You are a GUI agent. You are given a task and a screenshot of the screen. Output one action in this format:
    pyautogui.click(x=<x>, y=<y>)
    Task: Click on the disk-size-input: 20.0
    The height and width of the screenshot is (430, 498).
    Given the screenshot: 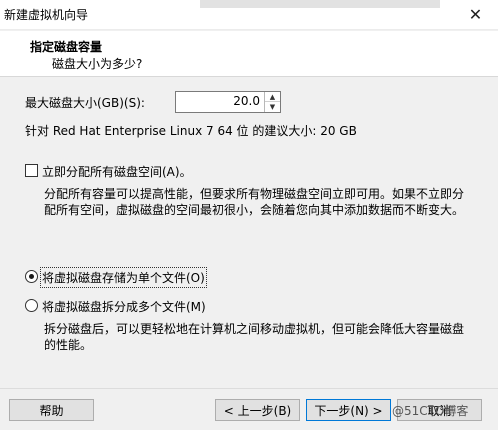 What is the action you would take?
    pyautogui.click(x=246, y=101)
    